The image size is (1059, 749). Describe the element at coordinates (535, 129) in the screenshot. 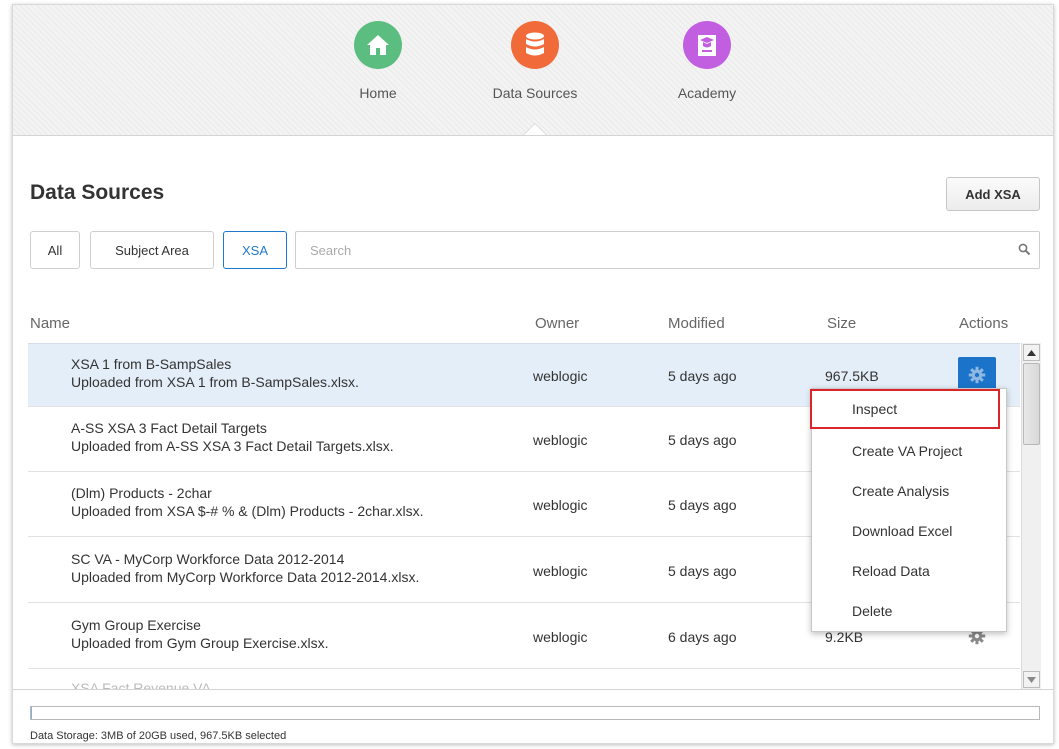

I see `active-tab-caret` at that location.